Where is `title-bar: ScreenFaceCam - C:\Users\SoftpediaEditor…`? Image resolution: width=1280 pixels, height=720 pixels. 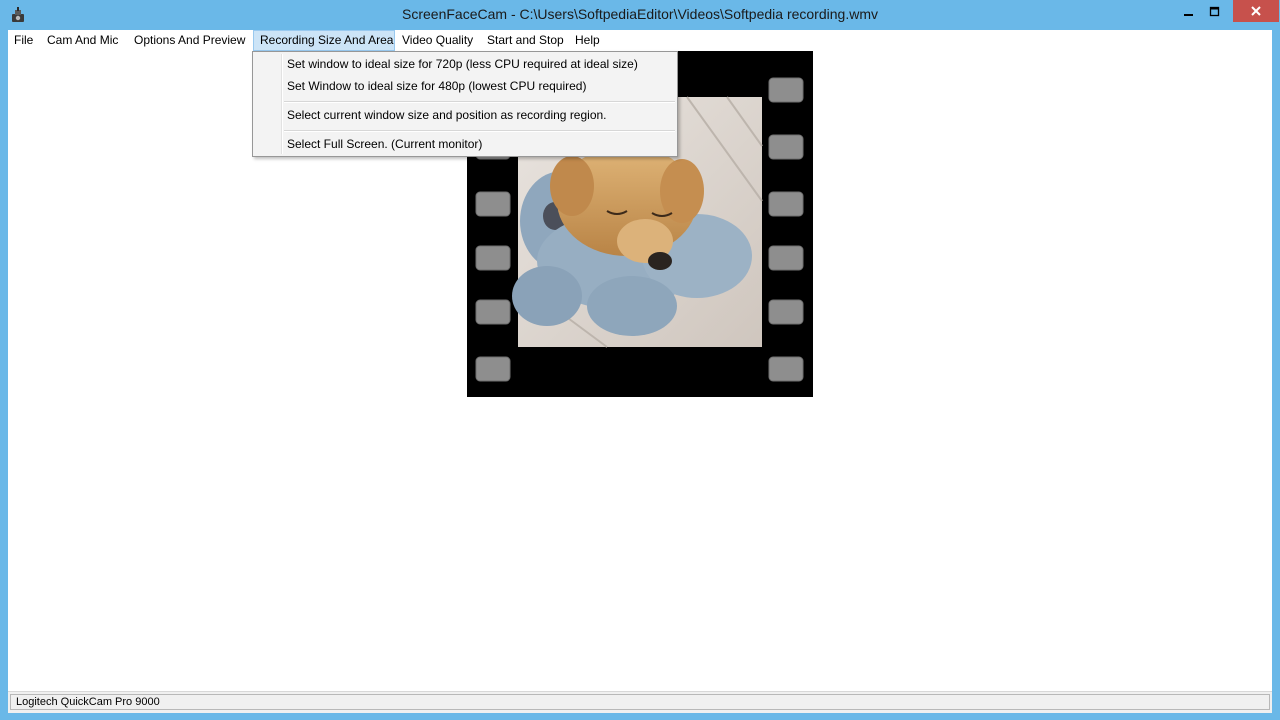
title-bar: ScreenFaceCam - C:\Users\SoftpediaEditor… is located at coordinates (640, 15).